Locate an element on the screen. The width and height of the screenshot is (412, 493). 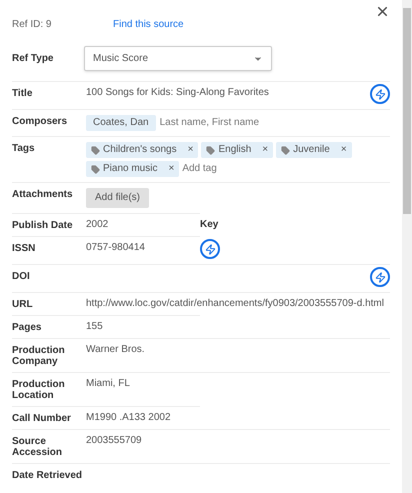
tag-chip: Children's songs × is located at coordinates (142, 150).